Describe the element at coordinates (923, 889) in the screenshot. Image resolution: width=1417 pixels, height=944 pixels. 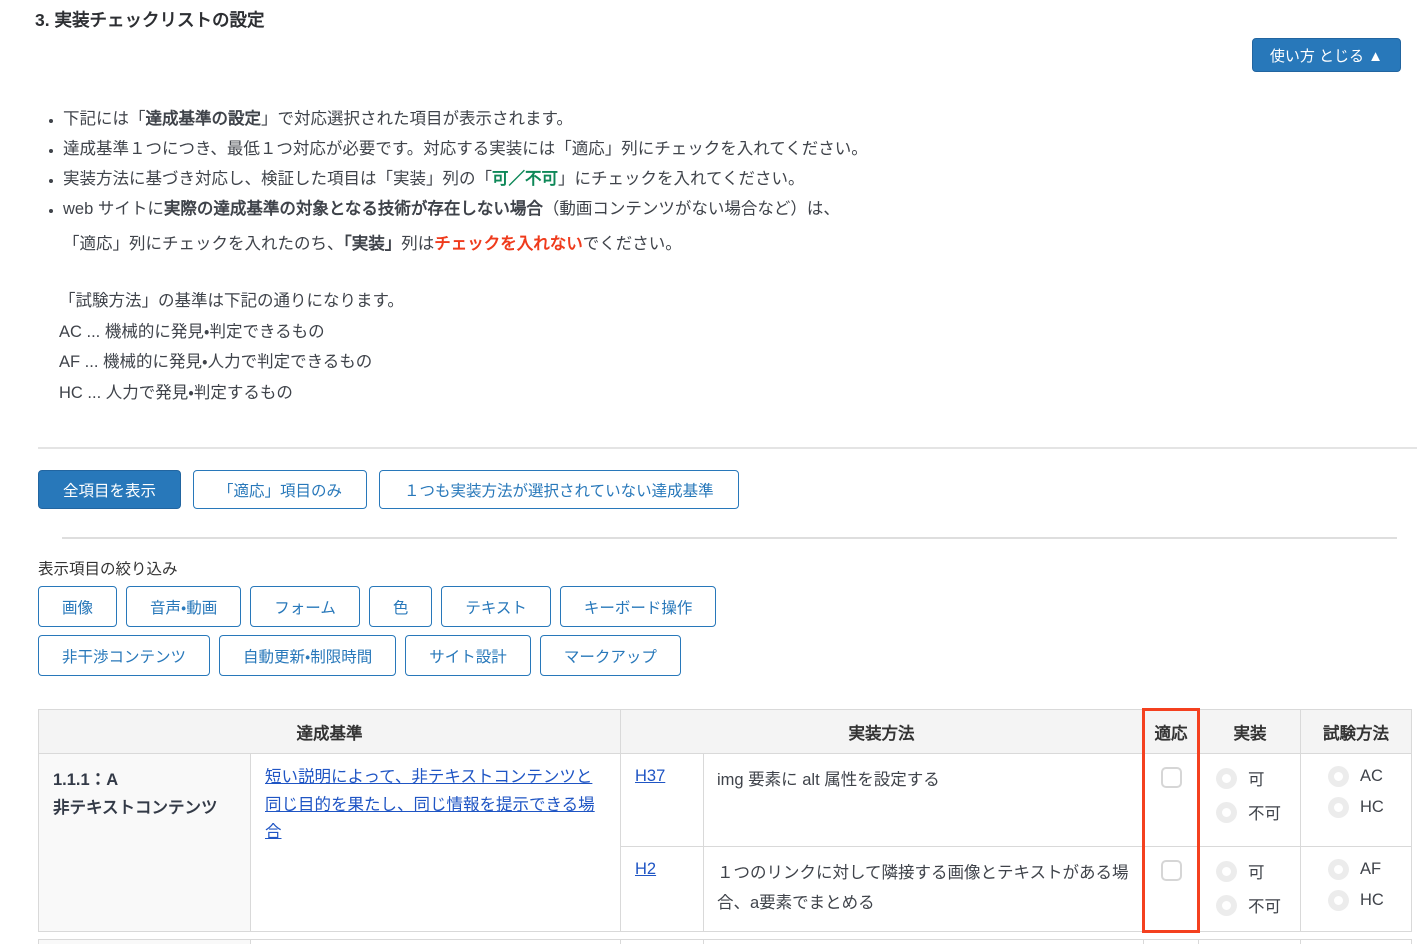
I see `method-description: １つのリンクに対して隣接する画像とテキストがある場合、a要素でまとめる` at that location.